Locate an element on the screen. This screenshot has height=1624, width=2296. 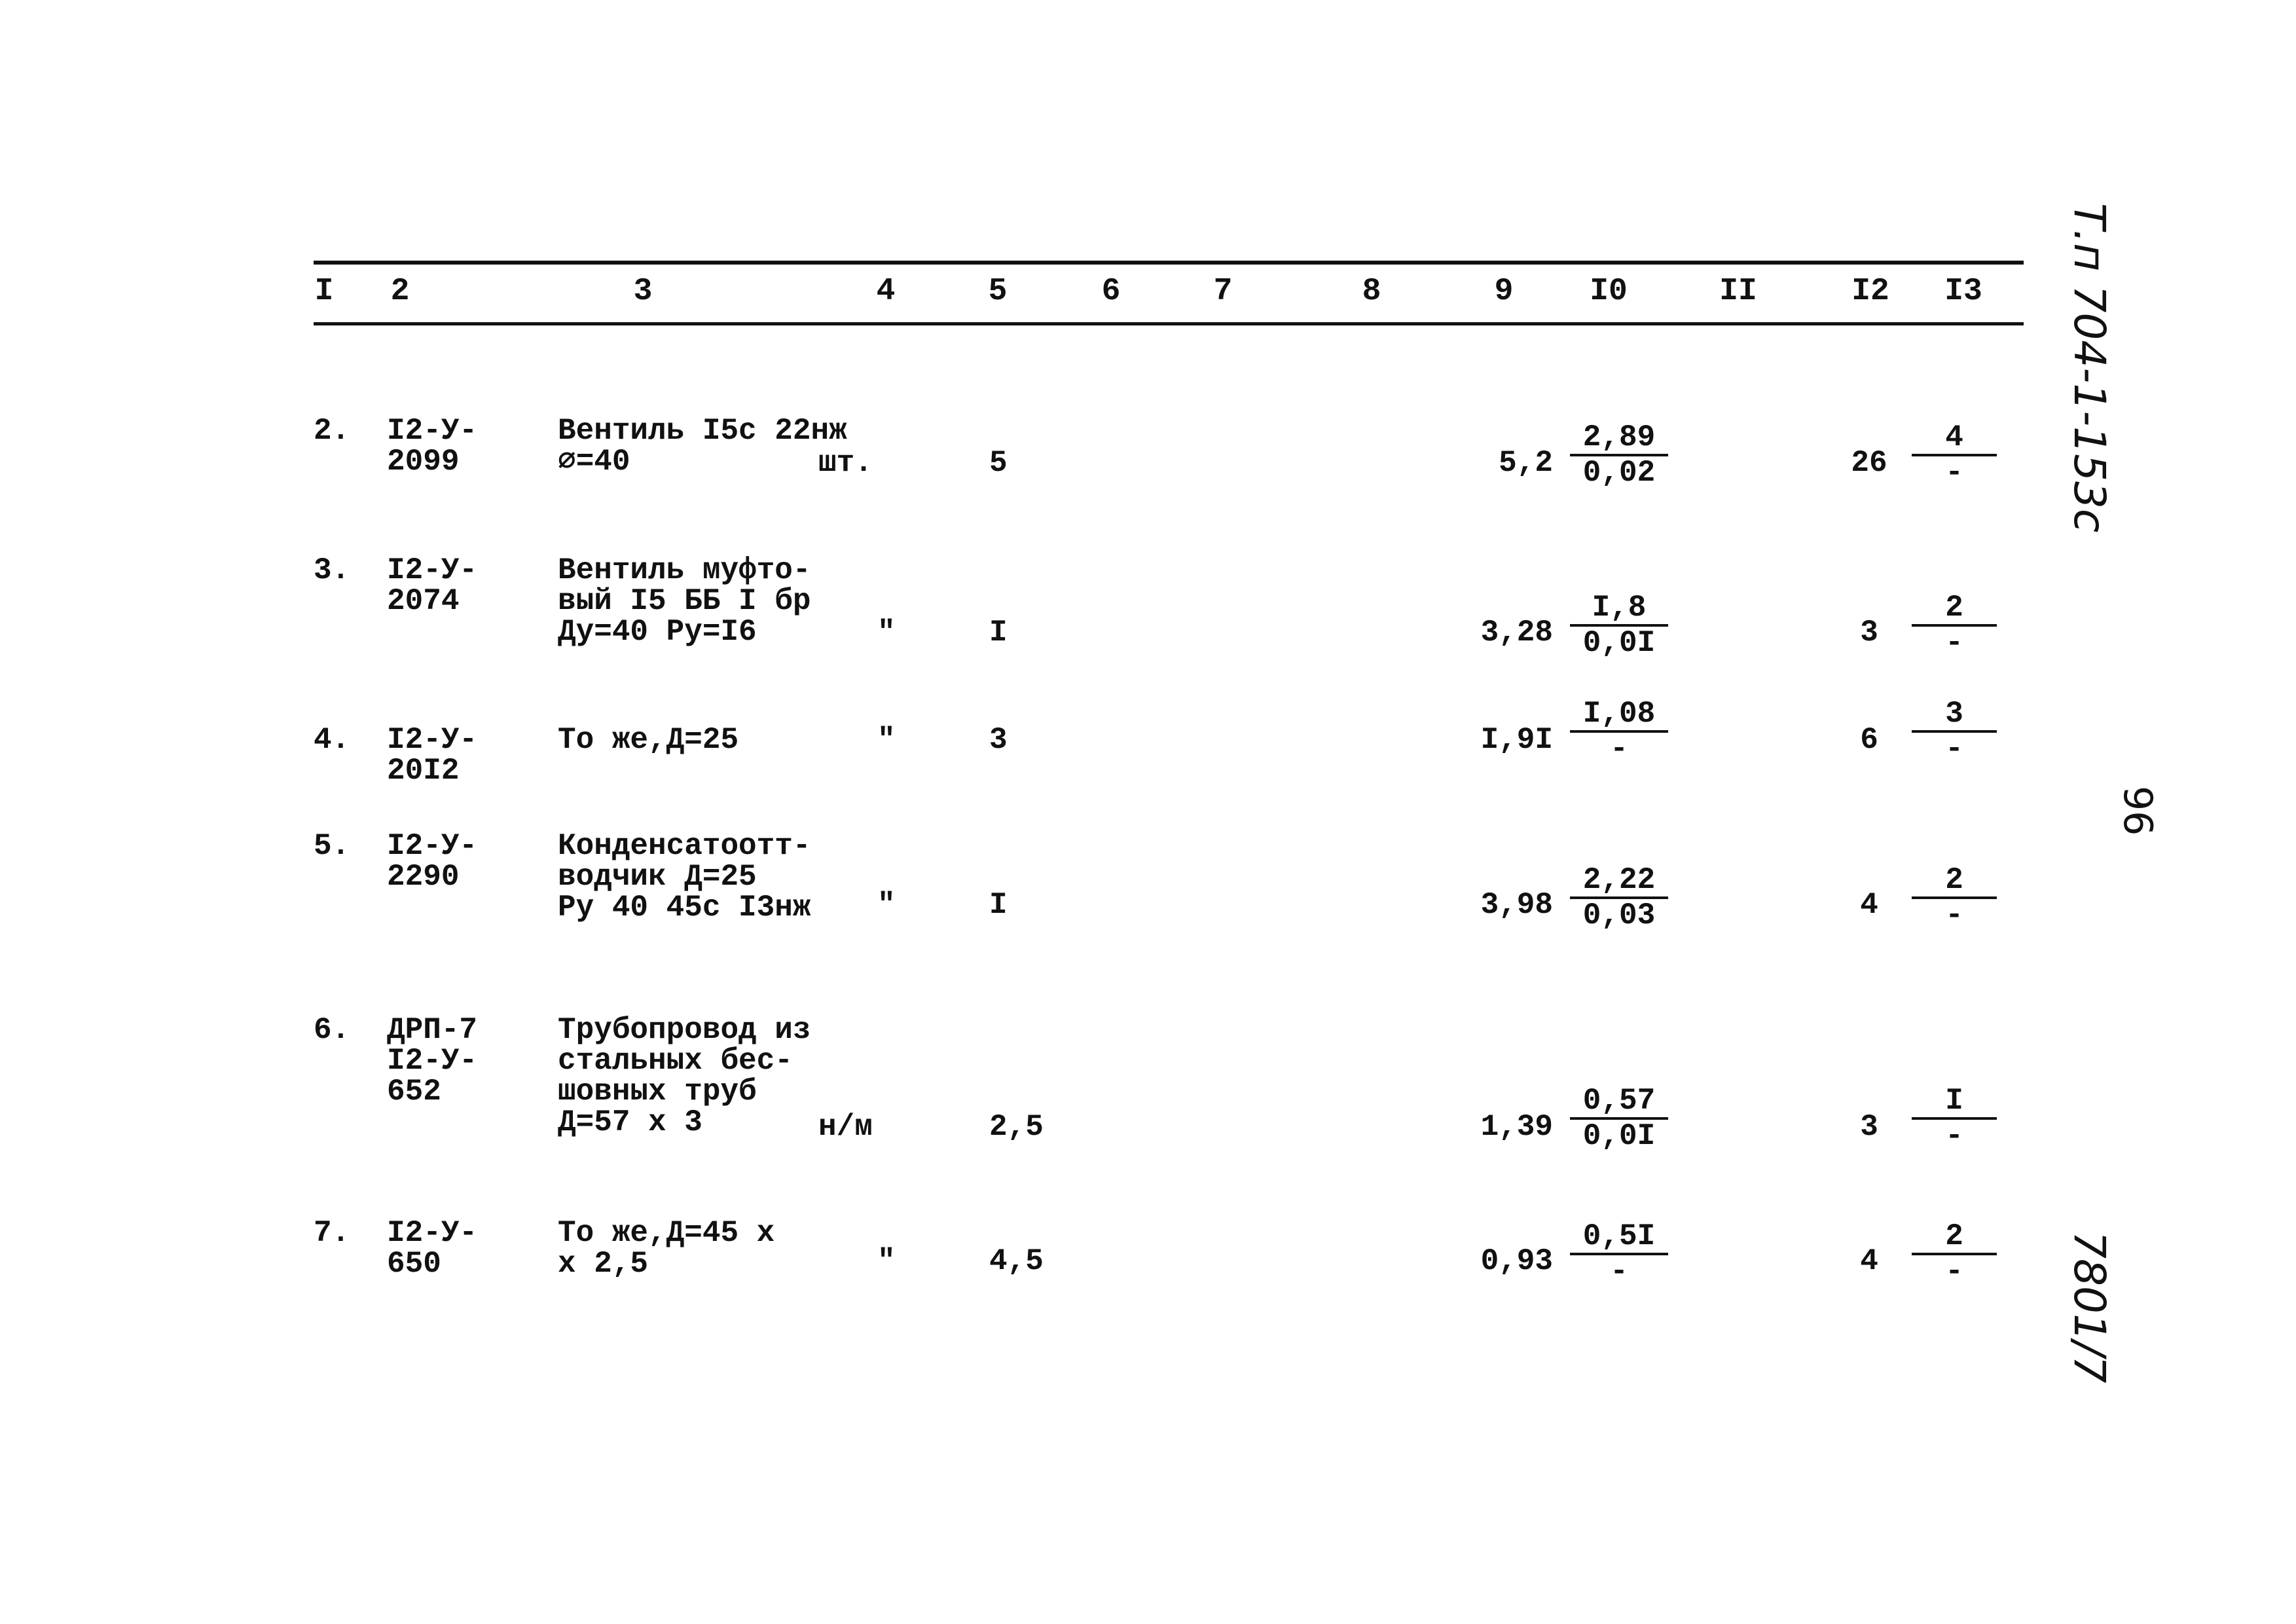
item-description-line: Конденсатоотт- is located at coordinates (684, 846).